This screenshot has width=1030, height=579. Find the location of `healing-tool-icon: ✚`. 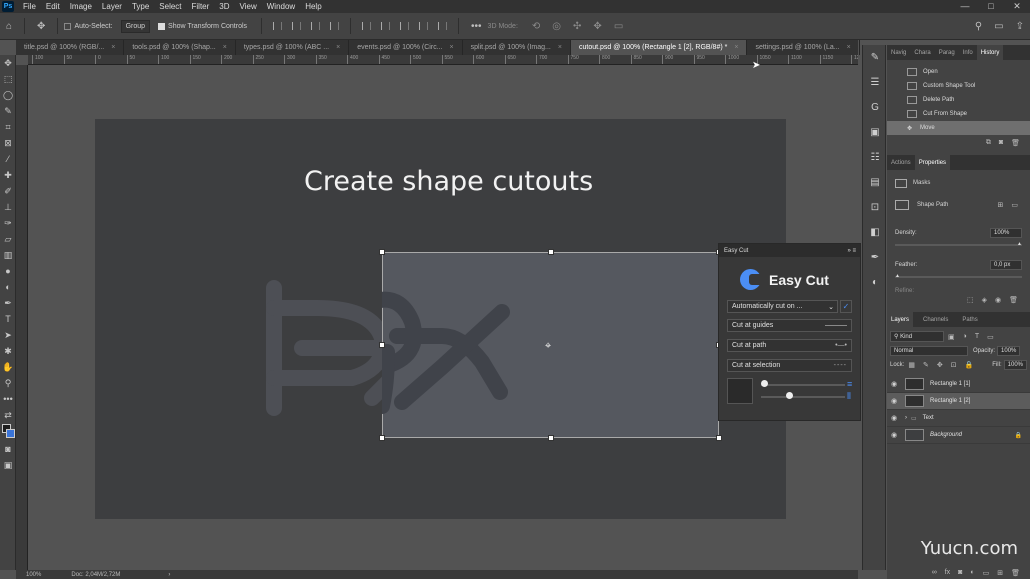

healing-tool-icon: ✚ is located at coordinates (8, 175).